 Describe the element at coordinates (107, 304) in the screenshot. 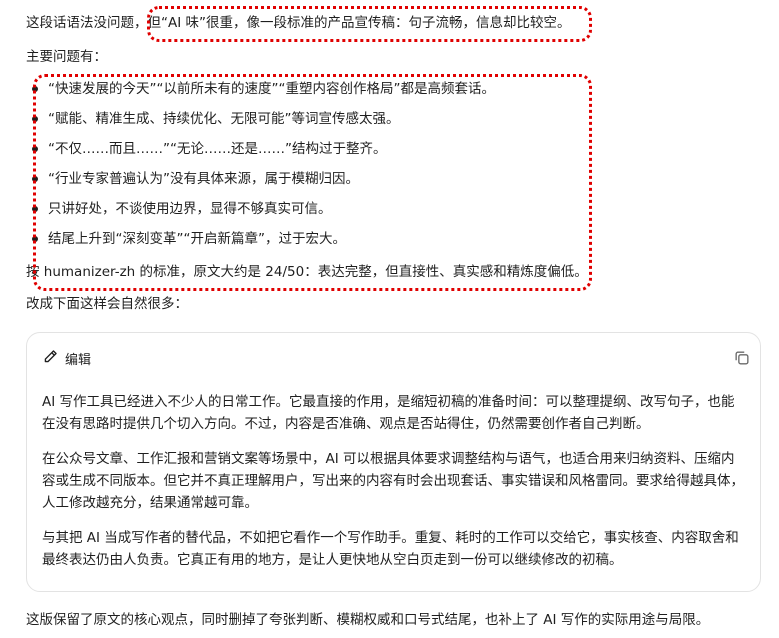

I see `rewrite-lead: 改成下面这样会自然很多：` at that location.